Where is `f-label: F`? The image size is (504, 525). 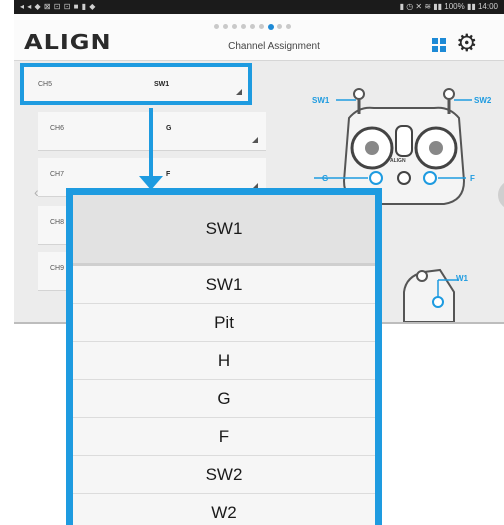
f-label: F is located at coordinates (472, 178).